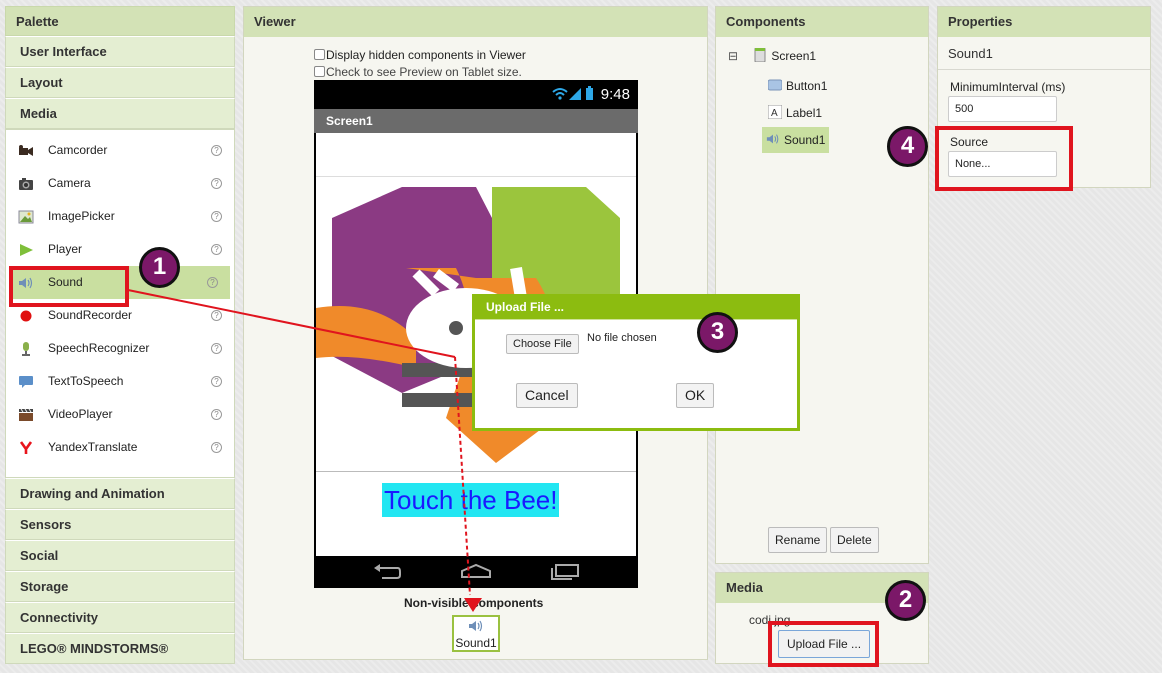 This screenshot has height=673, width=1162. Describe the element at coordinates (120, 414) in the screenshot. I see `palette-item-videoplayer: VideoPlayer ?` at that location.